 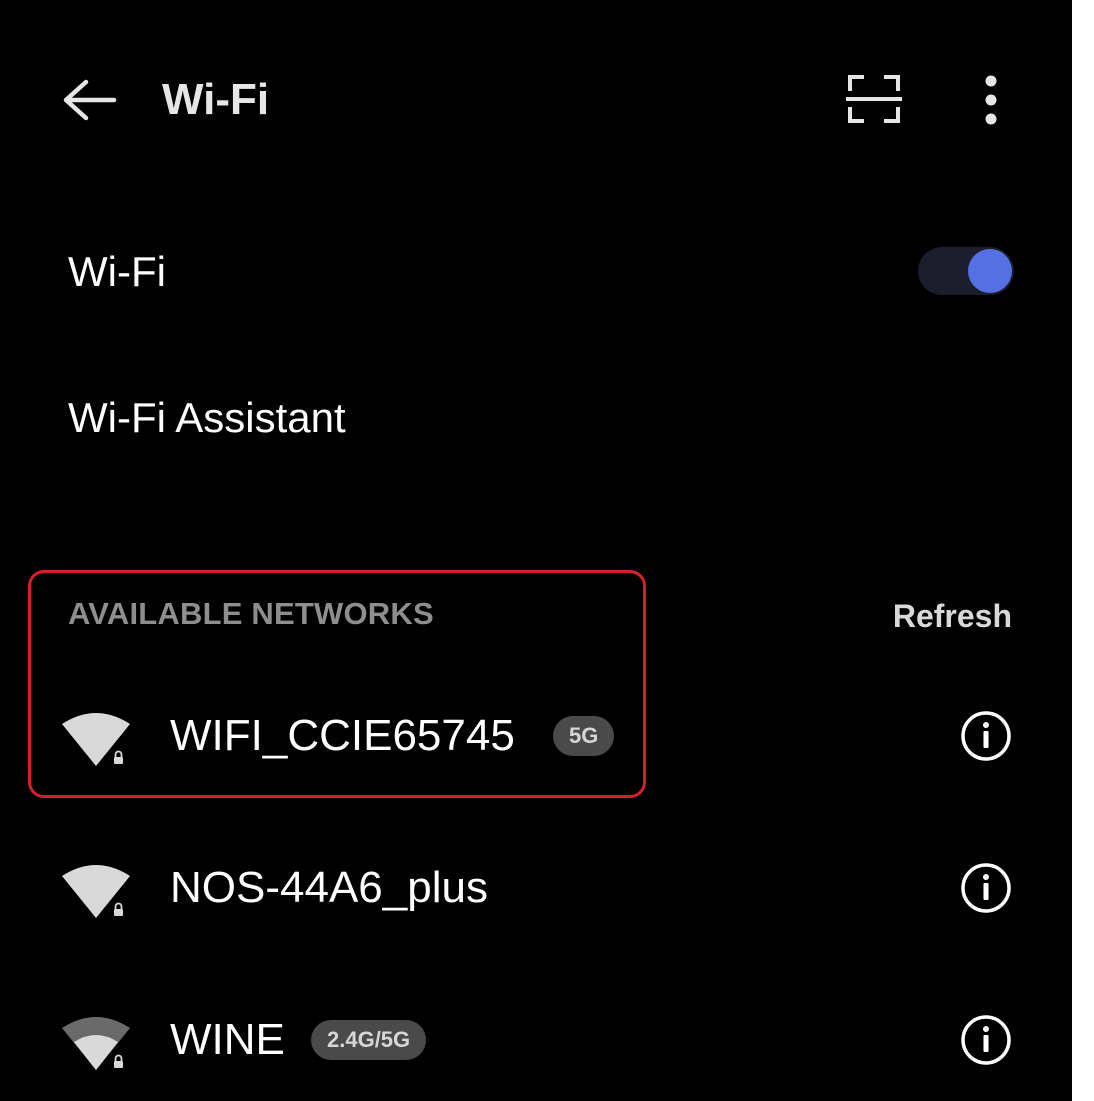 I want to click on wifi-toggle-switch, so click(x=966, y=271).